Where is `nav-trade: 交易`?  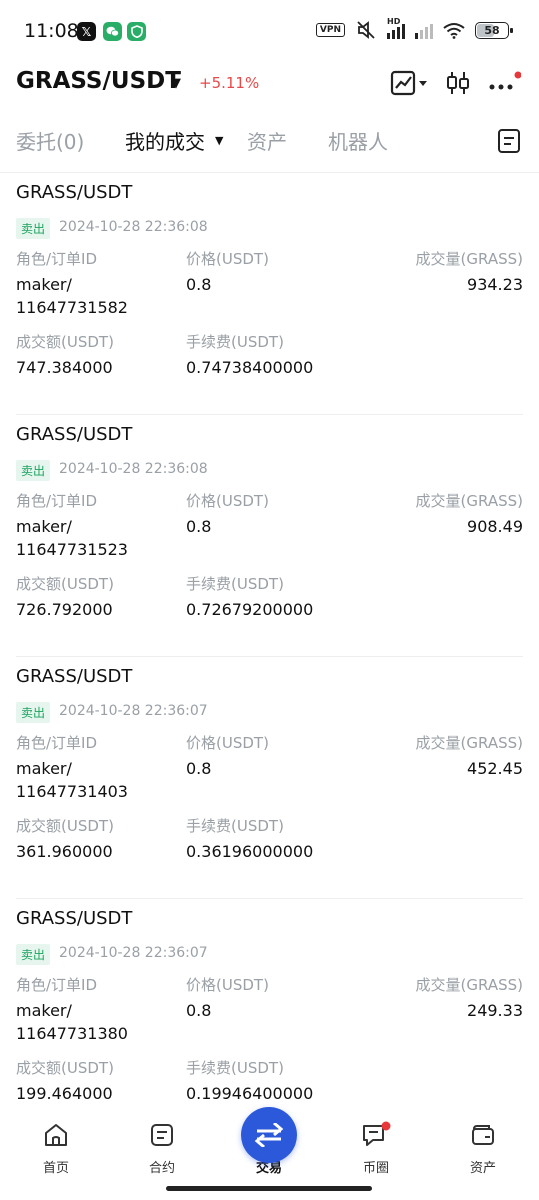
nav-trade: 交易 is located at coordinates (269, 1141).